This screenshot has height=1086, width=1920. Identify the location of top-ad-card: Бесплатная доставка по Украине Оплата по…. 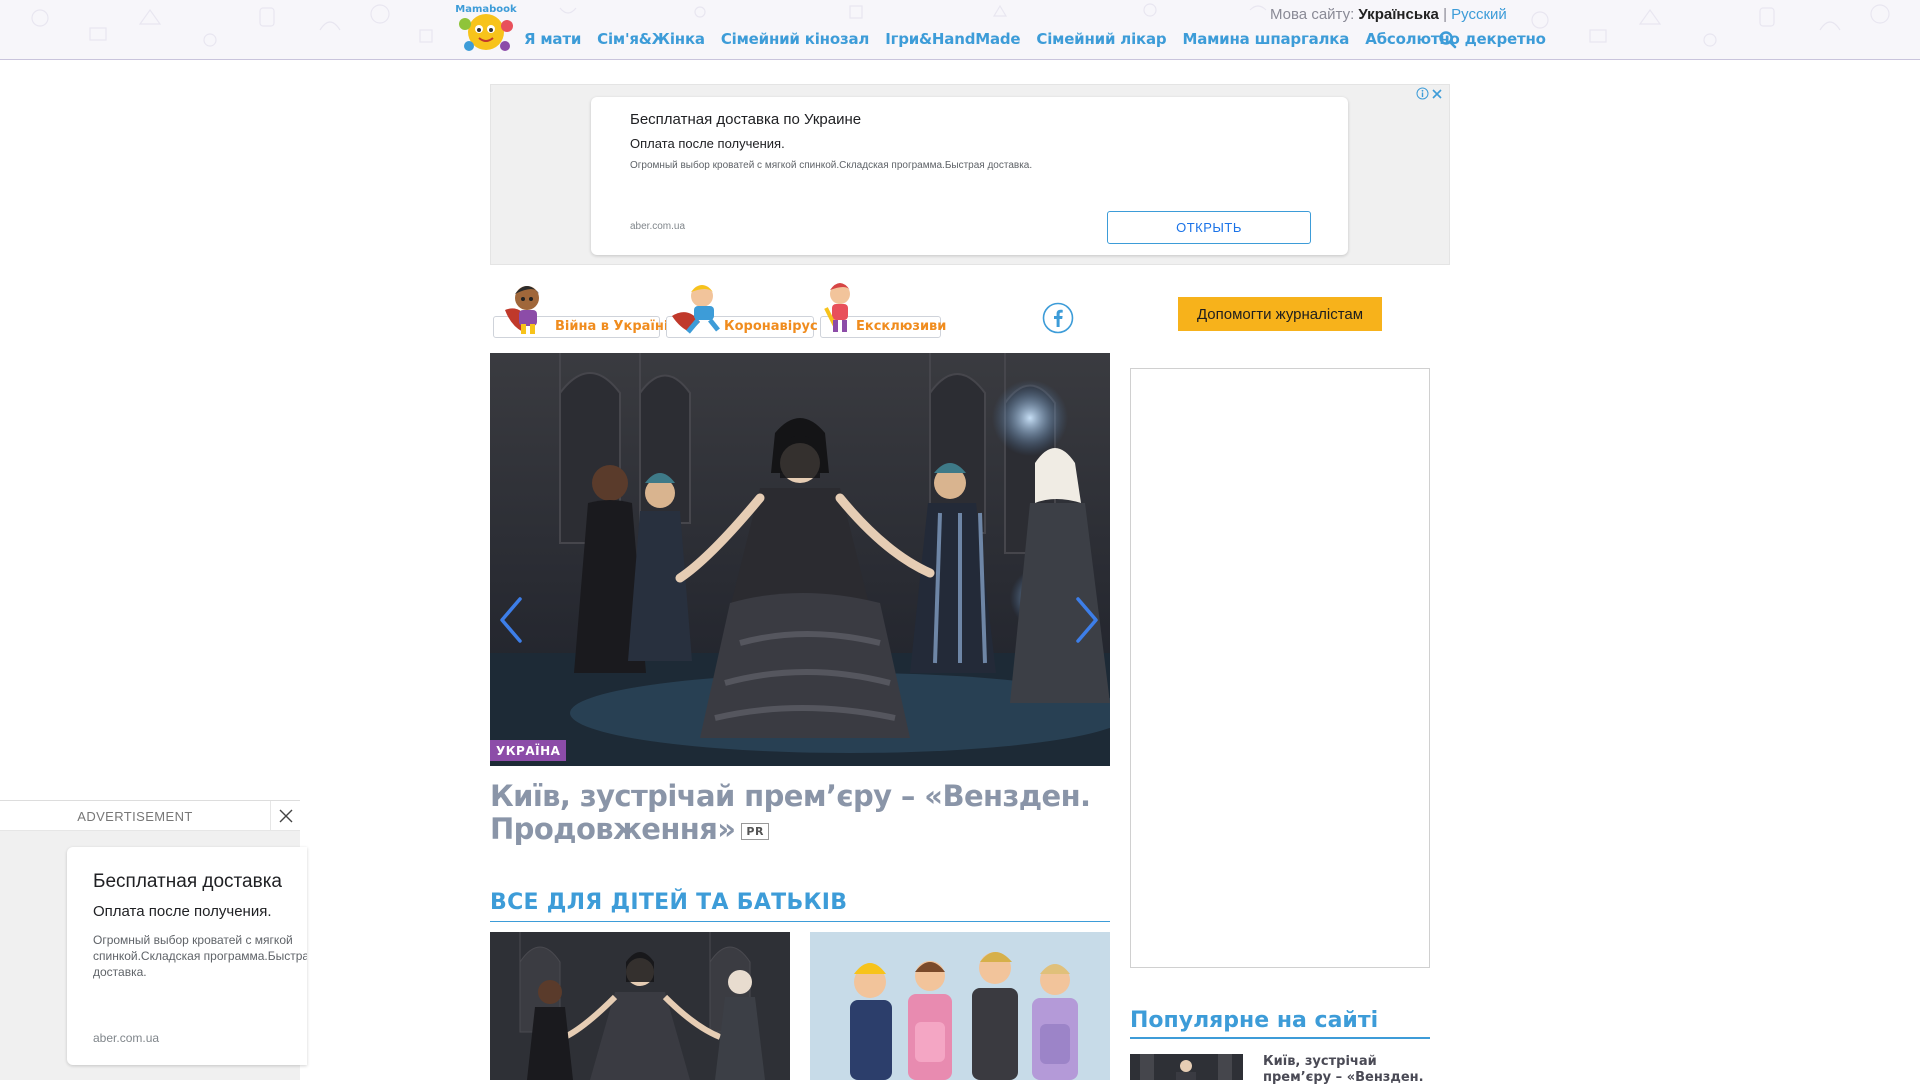
(969, 176).